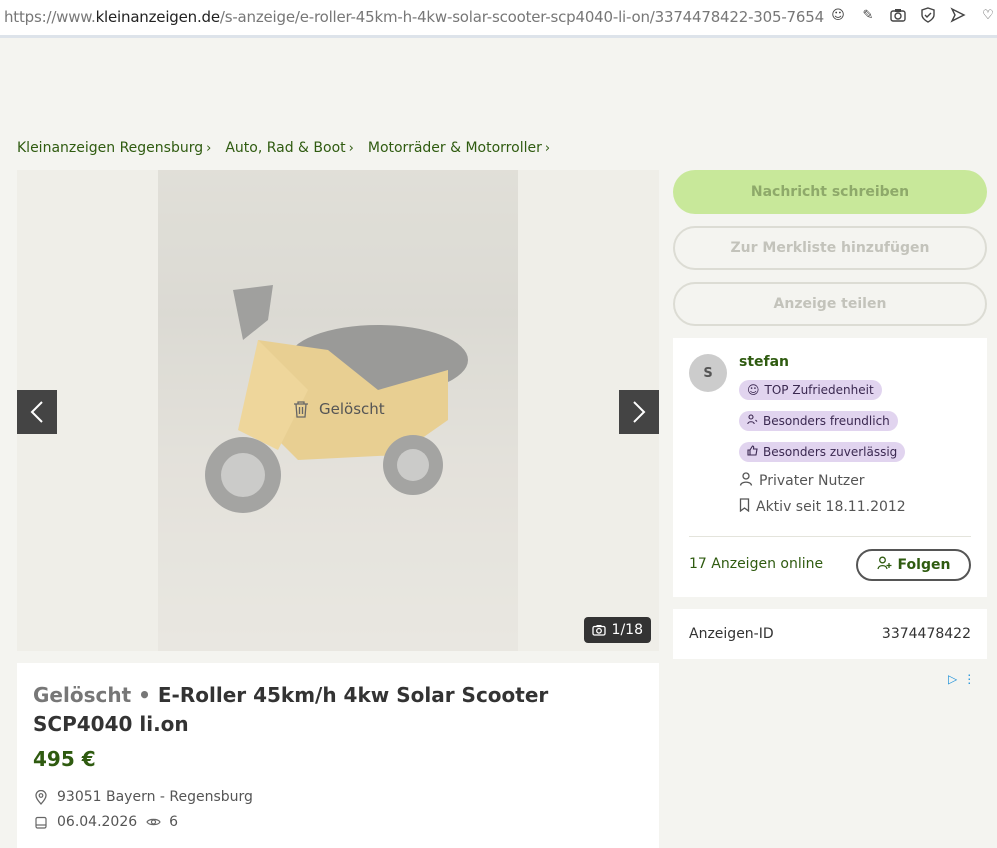  I want to click on ad-id-value: 3374478422, so click(926, 634).